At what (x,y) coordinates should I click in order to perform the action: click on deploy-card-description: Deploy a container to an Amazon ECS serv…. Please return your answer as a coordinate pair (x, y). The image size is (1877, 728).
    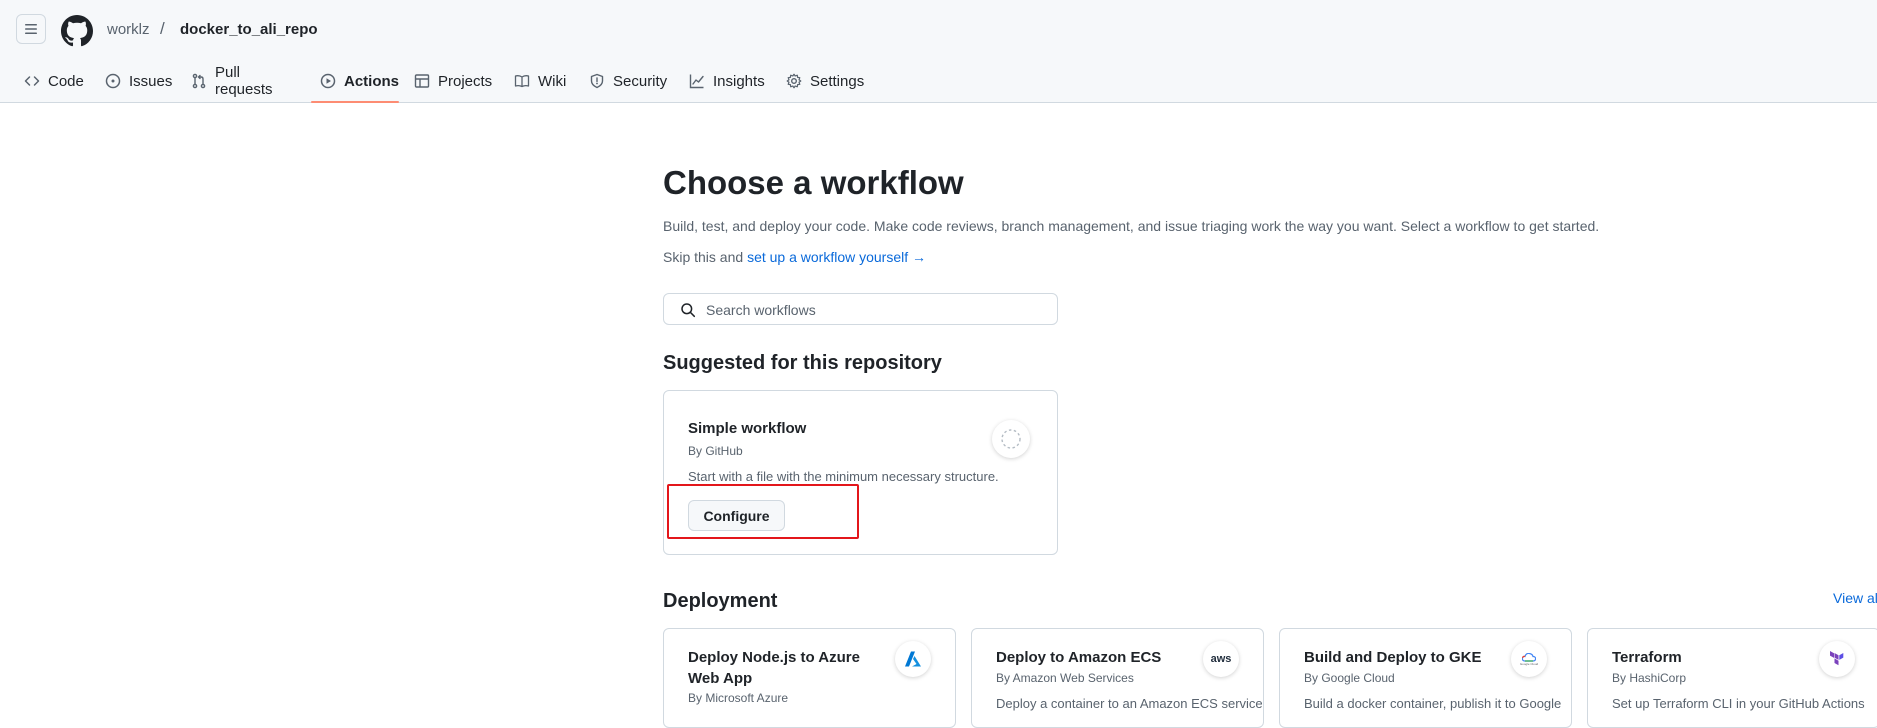
    Looking at the image, I should click on (1129, 703).